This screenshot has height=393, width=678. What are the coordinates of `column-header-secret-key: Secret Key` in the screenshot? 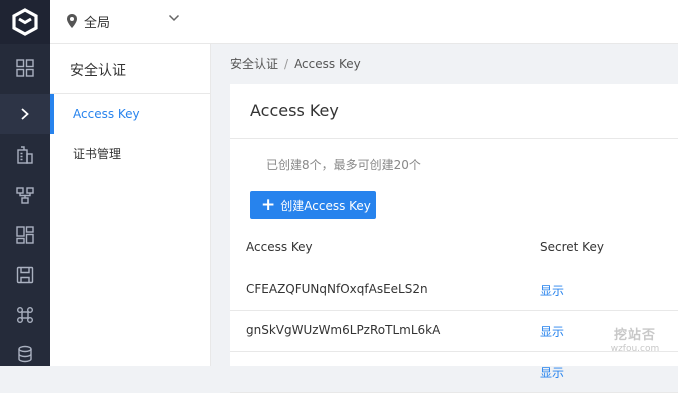 It's located at (572, 247).